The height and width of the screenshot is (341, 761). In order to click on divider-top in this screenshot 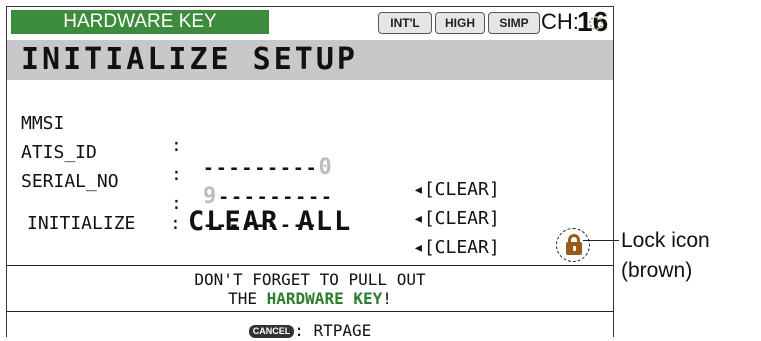, I will do `click(310, 265)`.